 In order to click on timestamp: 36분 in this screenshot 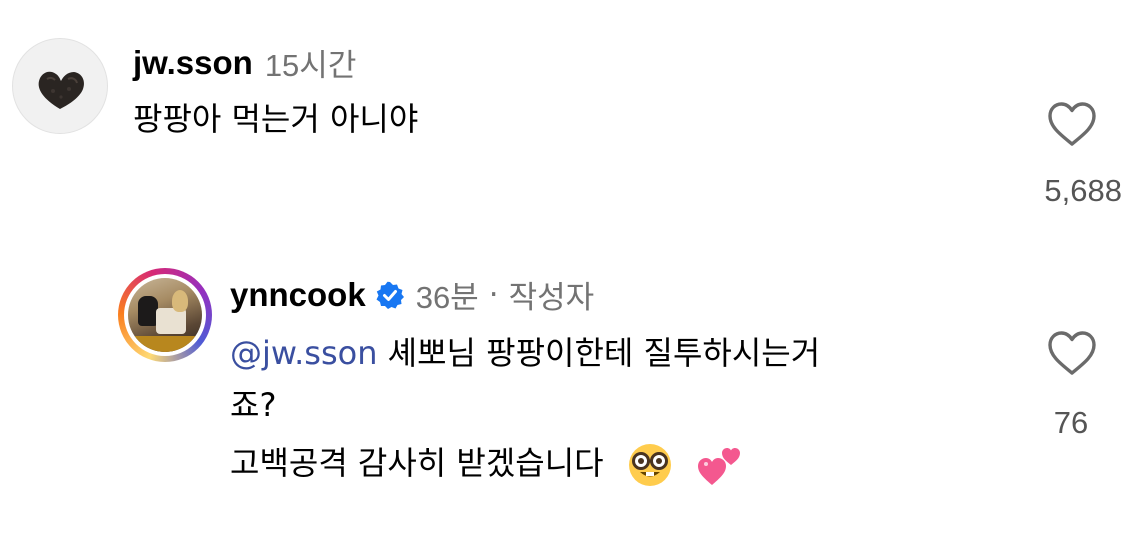, I will do `click(447, 297)`.